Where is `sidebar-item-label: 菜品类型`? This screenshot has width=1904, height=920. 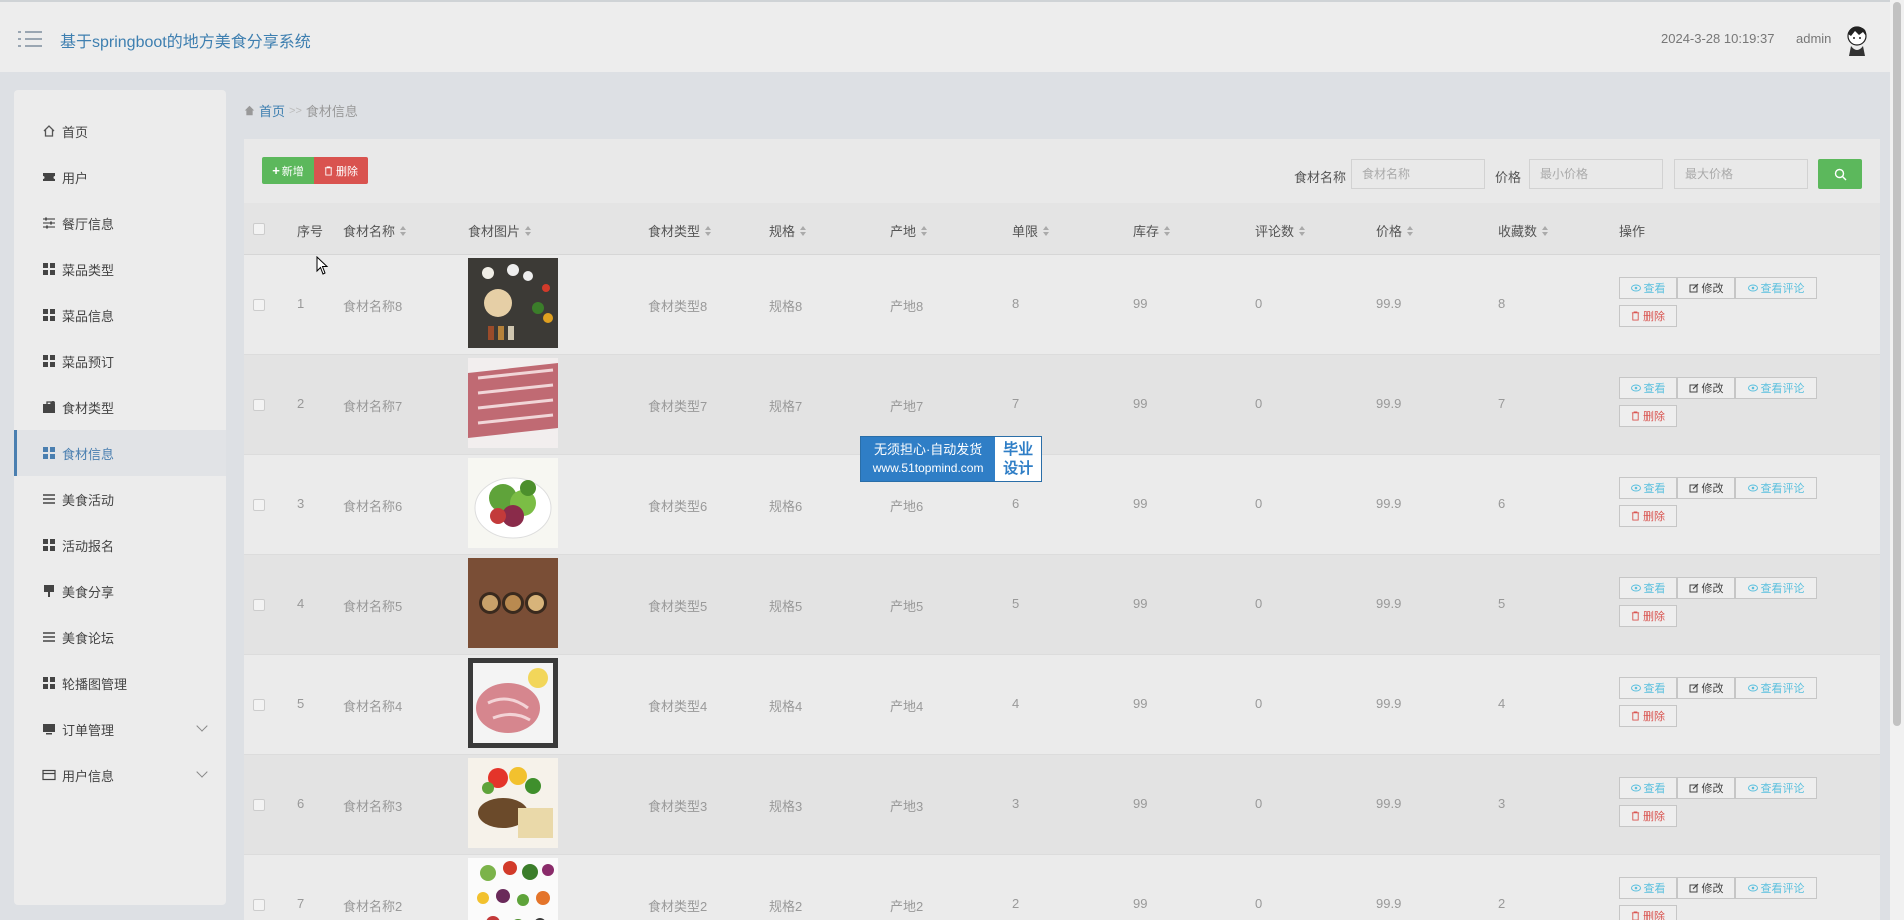 sidebar-item-label: 菜品类型 is located at coordinates (88, 270).